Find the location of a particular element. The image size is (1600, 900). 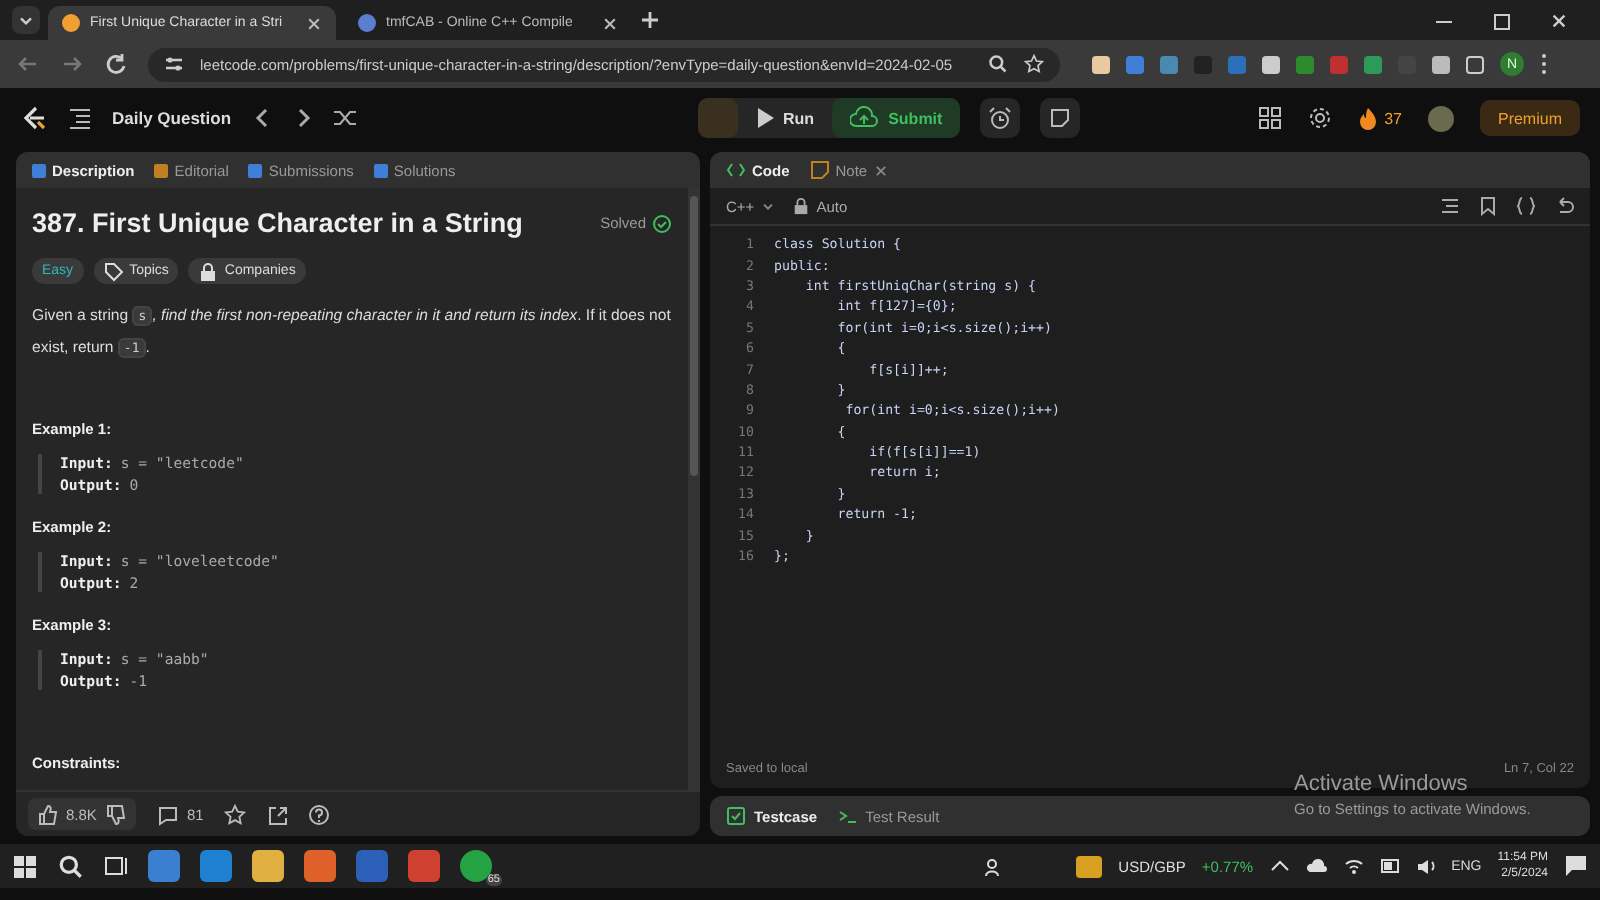

windows-start-icon is located at coordinates (25, 866).